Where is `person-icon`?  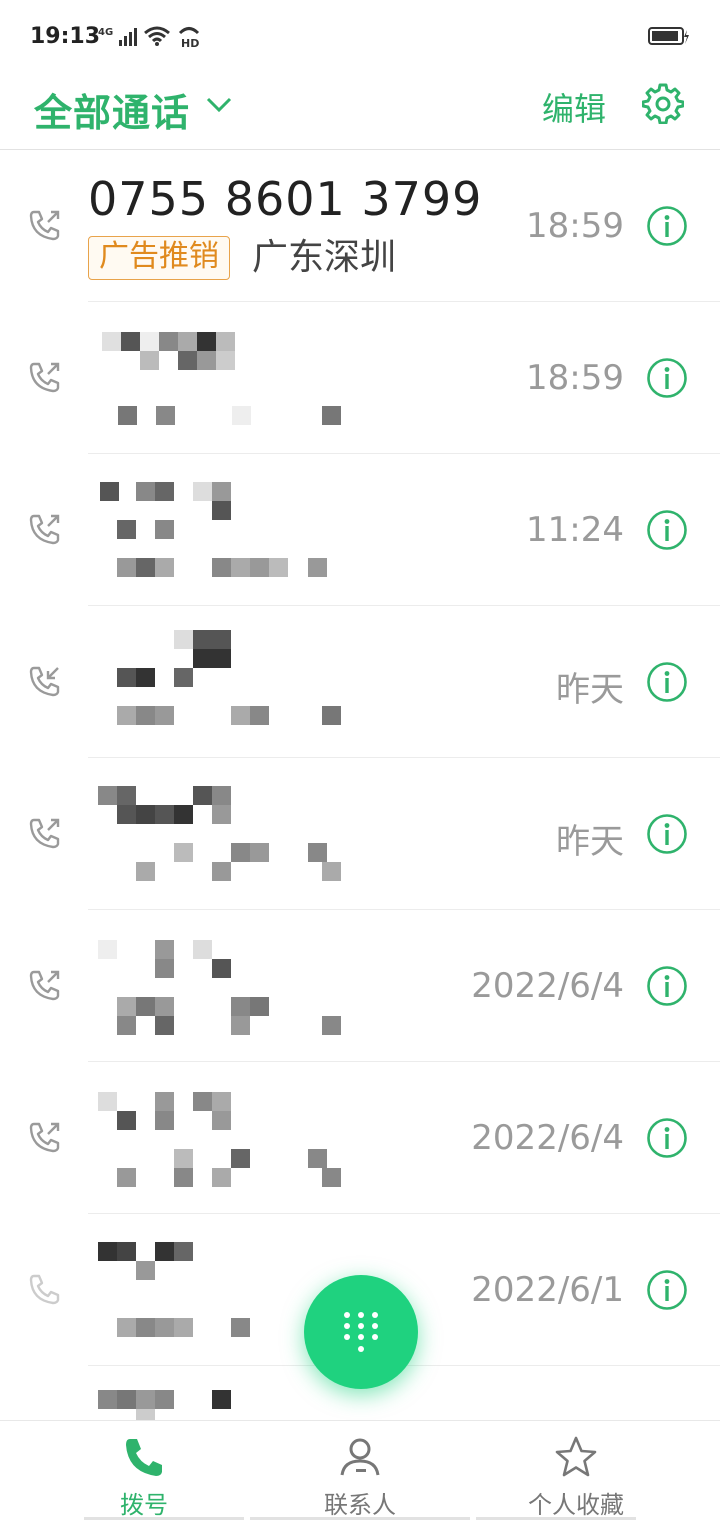
person-icon is located at coordinates (360, 1457).